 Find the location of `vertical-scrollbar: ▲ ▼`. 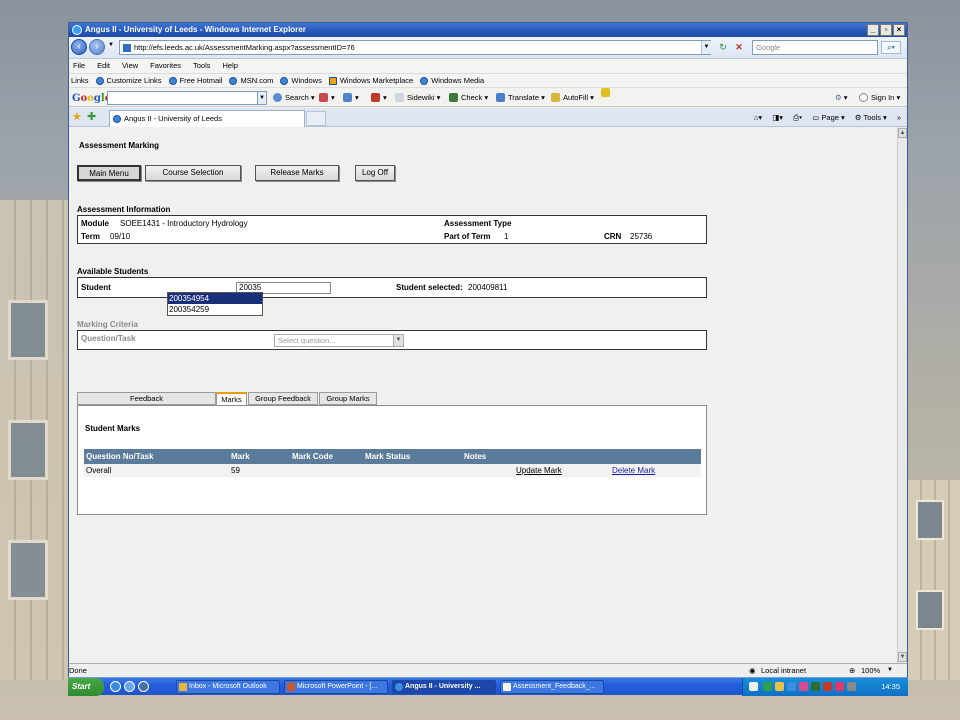

vertical-scrollbar: ▲ ▼ is located at coordinates (902, 395).